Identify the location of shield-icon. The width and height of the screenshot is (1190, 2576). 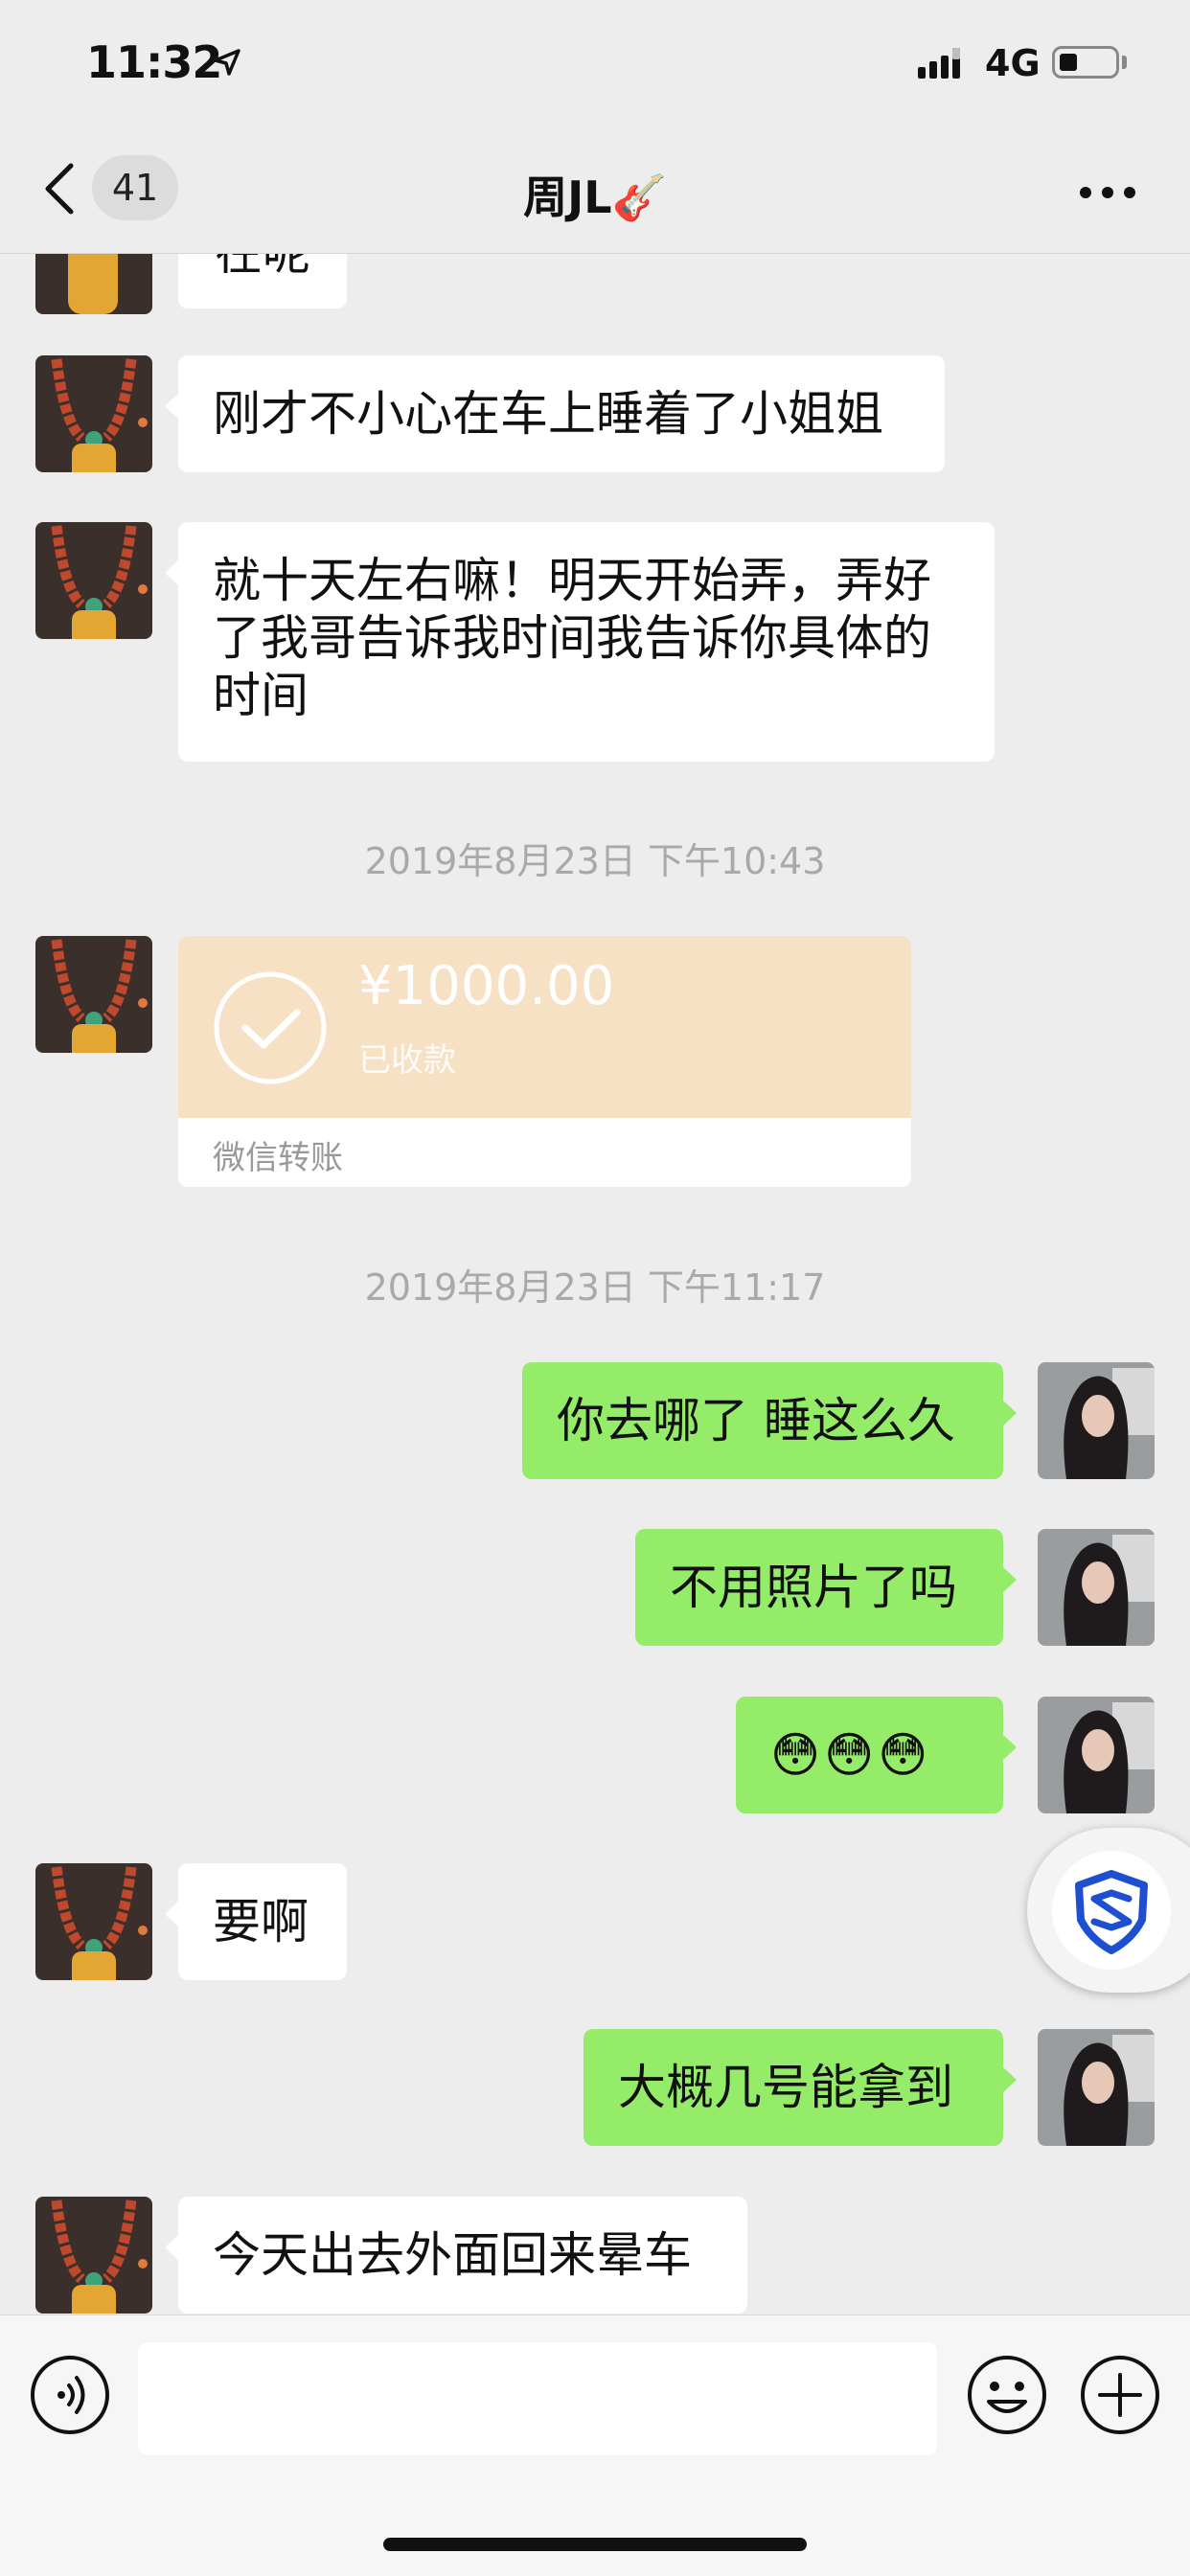
(1111, 1912).